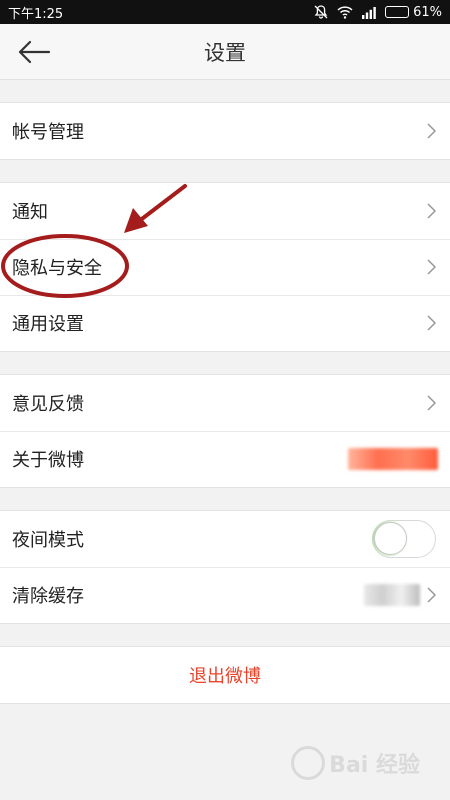 Image resolution: width=450 pixels, height=800 pixels. I want to click on status-time: 下午1:25, so click(36, 14).